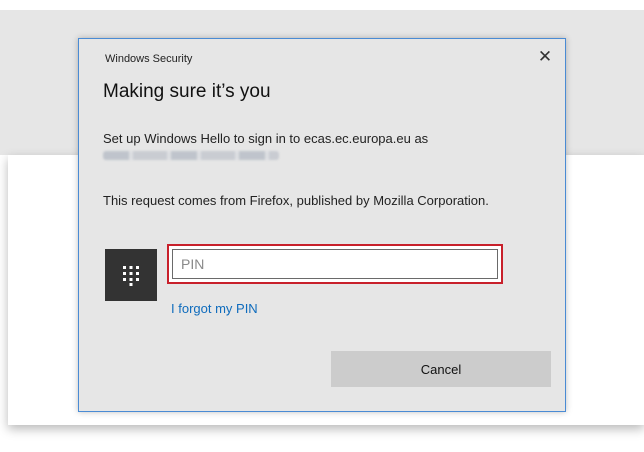 This screenshot has height=452, width=644. What do you see at coordinates (187, 91) in the screenshot?
I see `dialog-heading: Making sure it’s you` at bounding box center [187, 91].